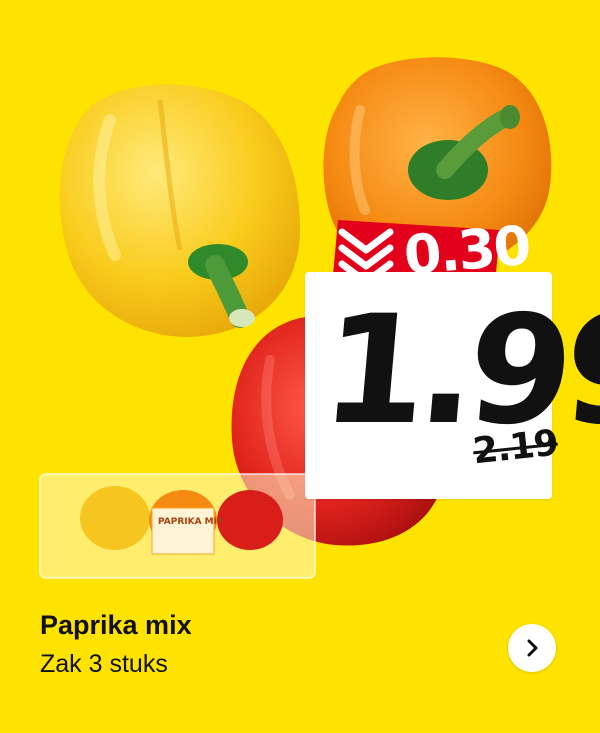  What do you see at coordinates (515, 447) in the screenshot?
I see `old-price: 2.19` at bounding box center [515, 447].